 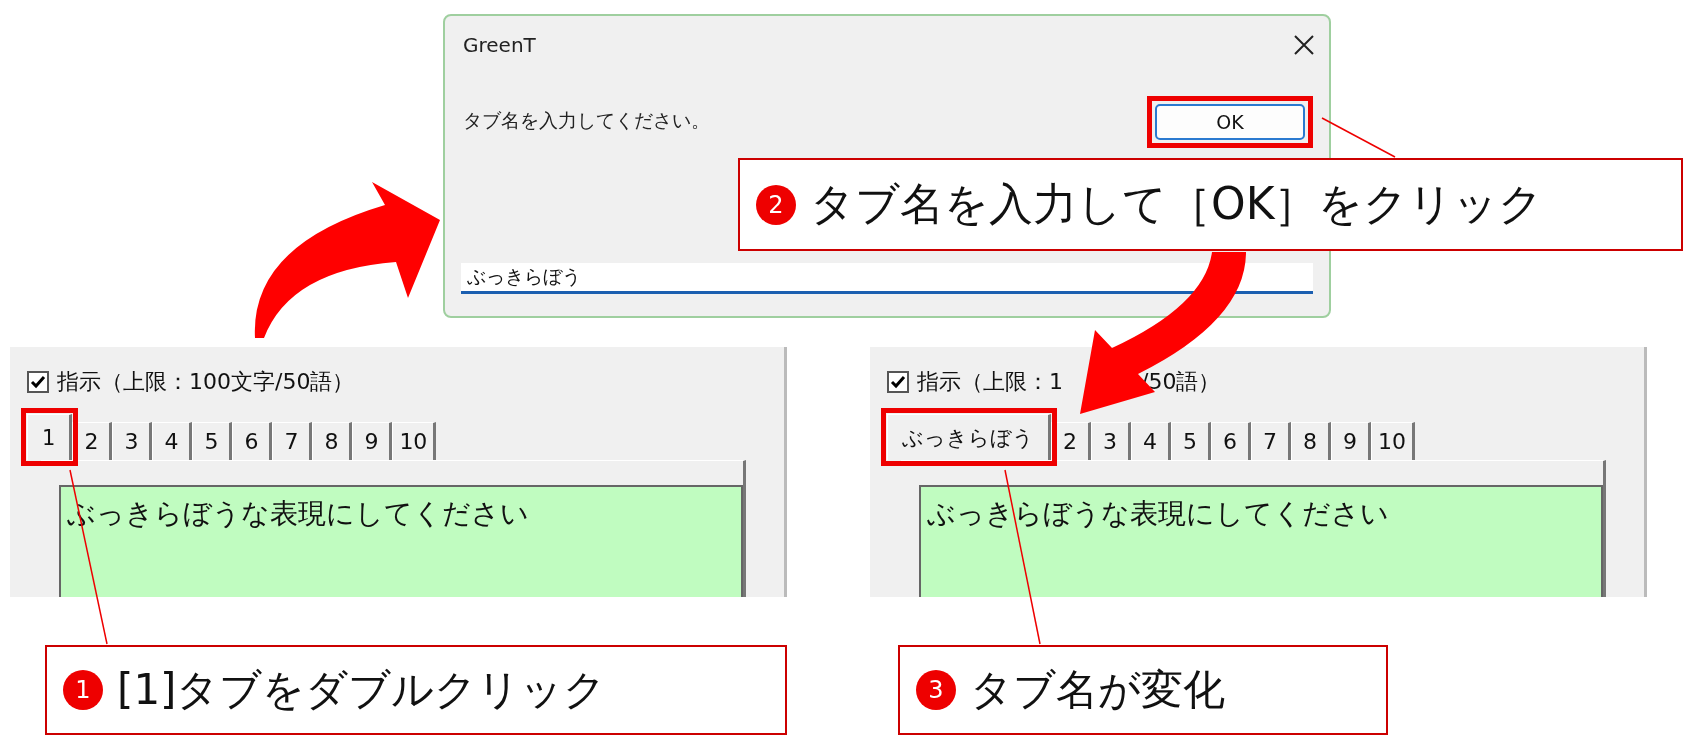 What do you see at coordinates (1304, 45) in the screenshot?
I see `close-icon` at bounding box center [1304, 45].